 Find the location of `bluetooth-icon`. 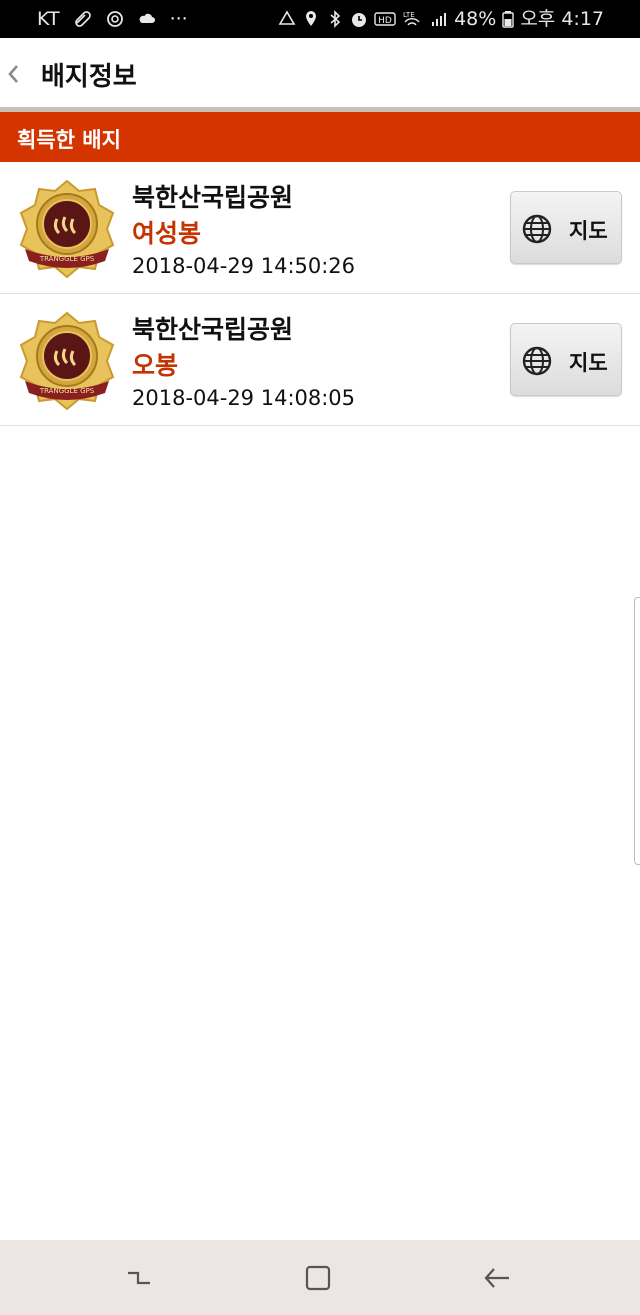

bluetooth-icon is located at coordinates (335, 19).